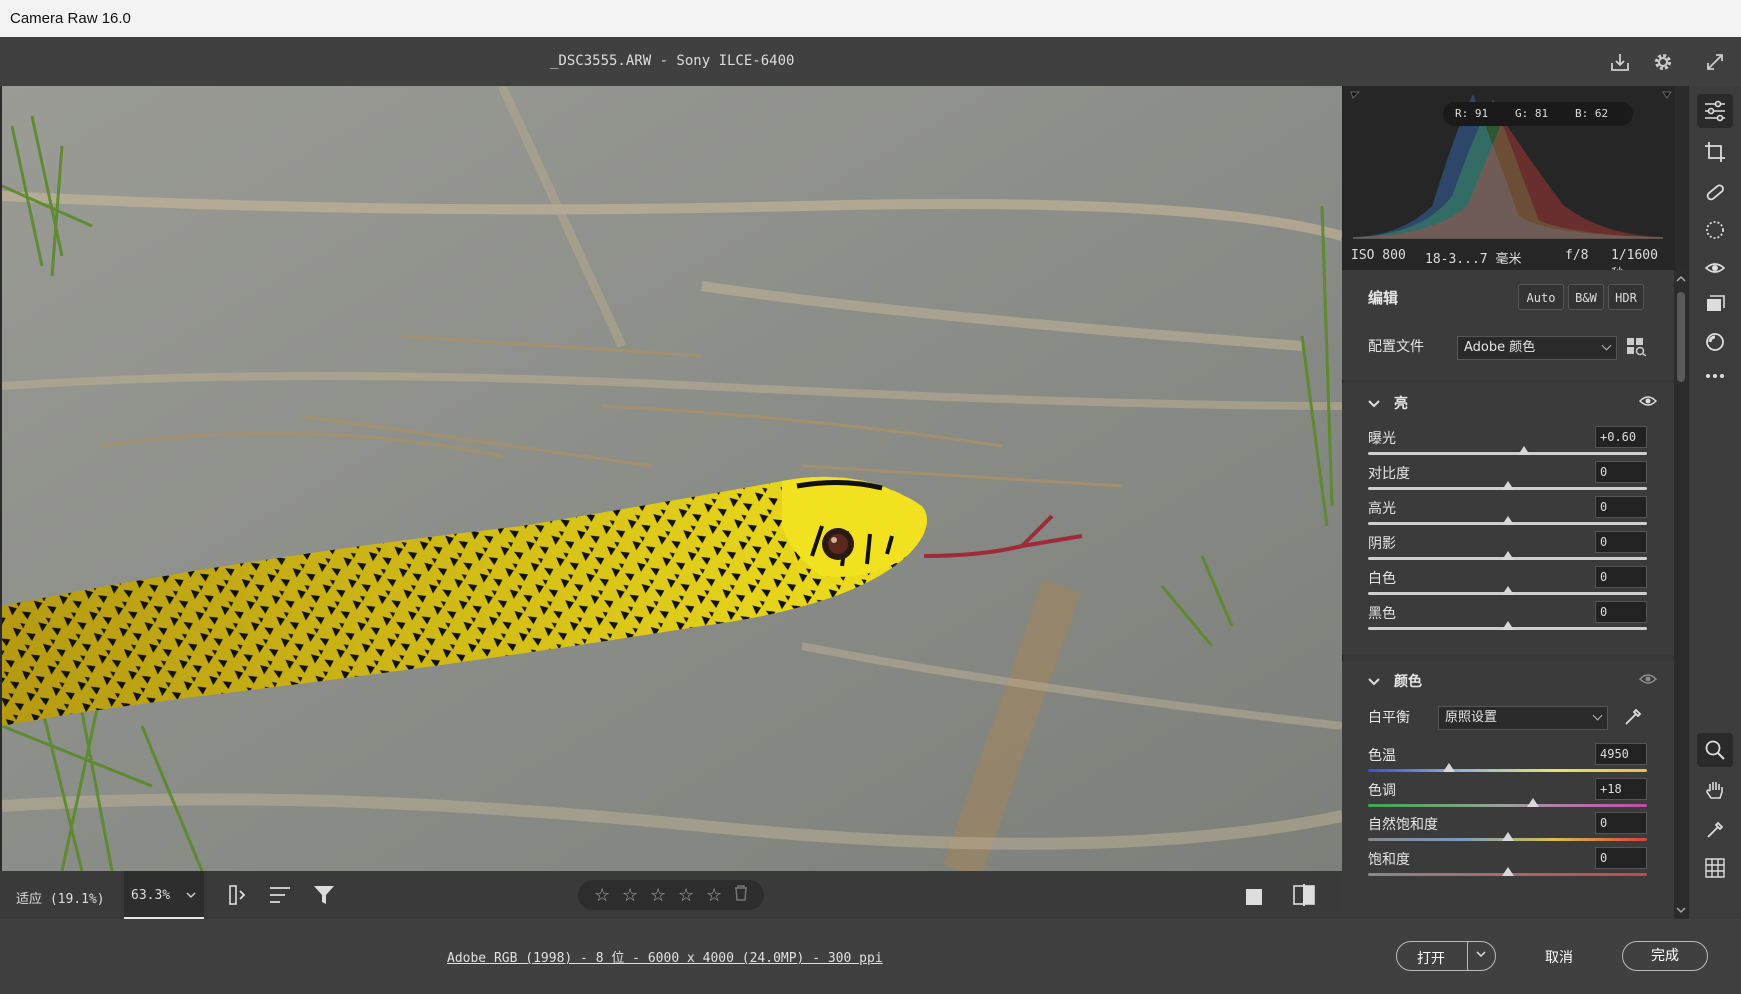  Describe the element at coordinates (1681, 594) in the screenshot. I see `panel-scrollbar` at that location.